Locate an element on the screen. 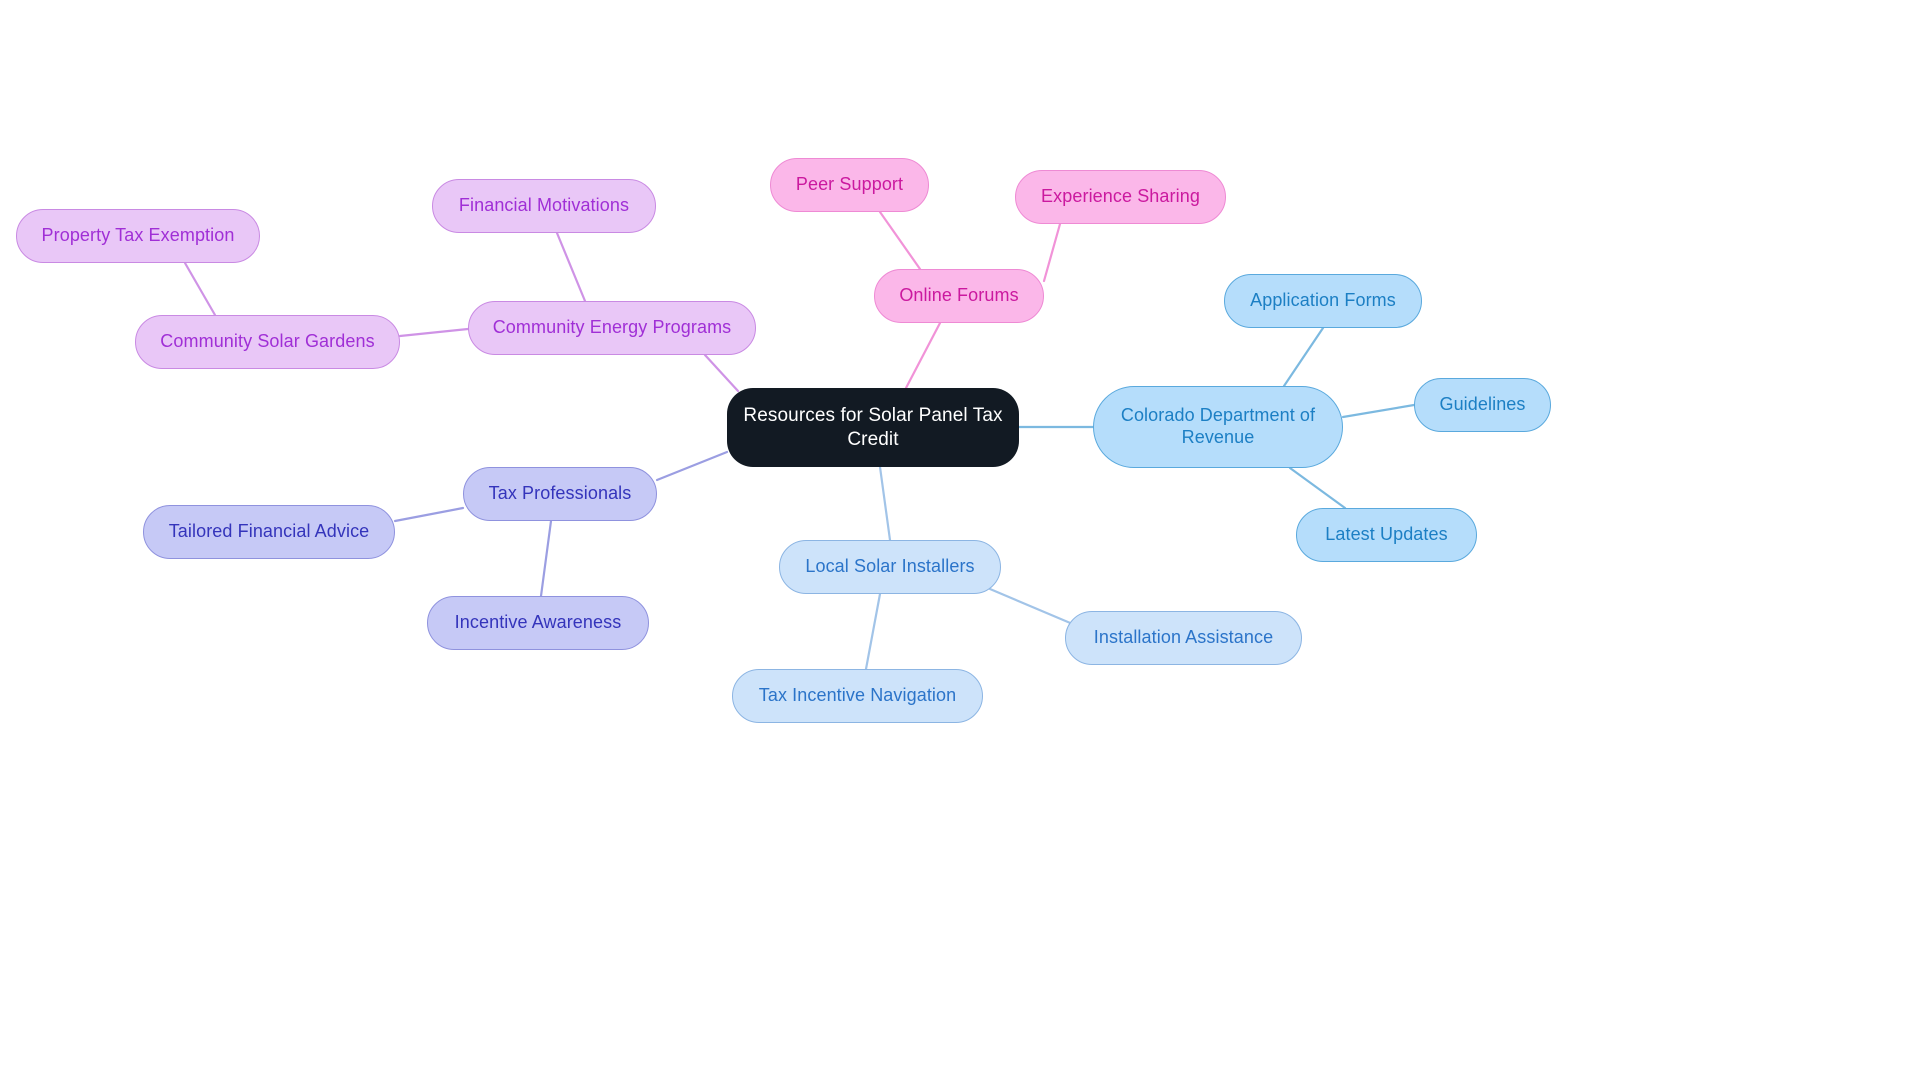 This screenshot has height=1083, width=1920. node-tailored-financial-advice: Tailored Financial Advice is located at coordinates (269, 532).